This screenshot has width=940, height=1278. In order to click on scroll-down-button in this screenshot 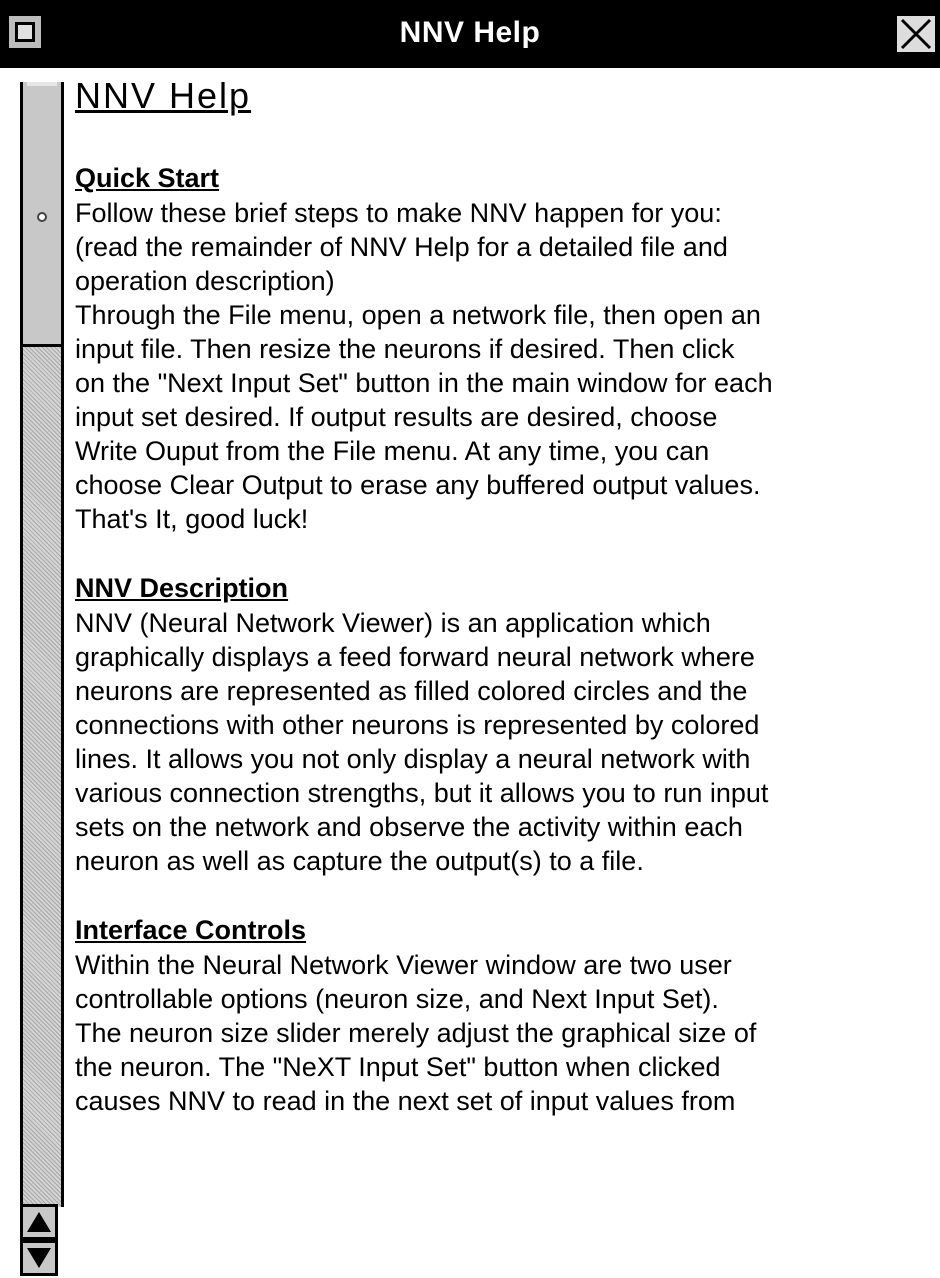, I will do `click(39, 1258)`.